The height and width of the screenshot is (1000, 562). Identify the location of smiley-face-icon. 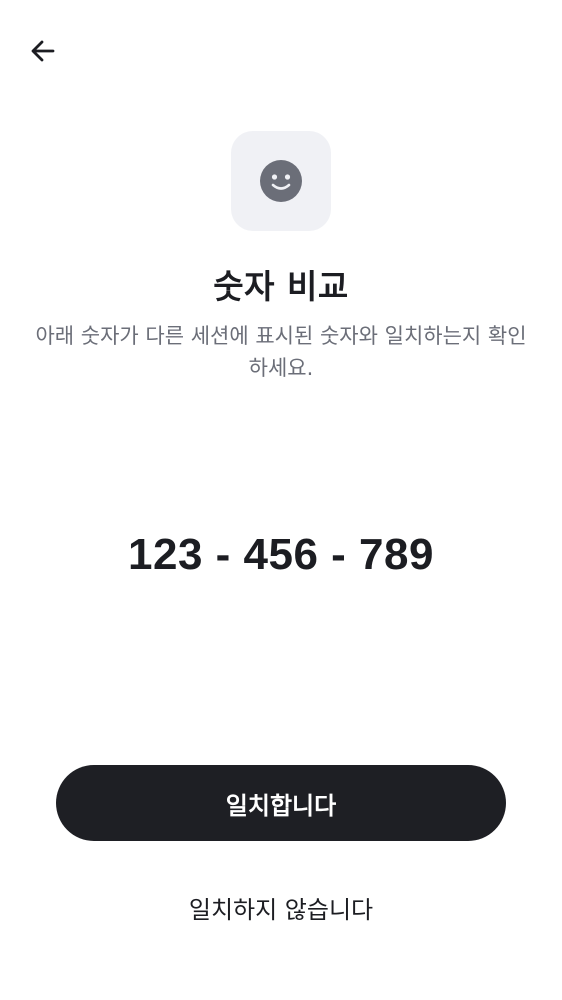
(281, 181).